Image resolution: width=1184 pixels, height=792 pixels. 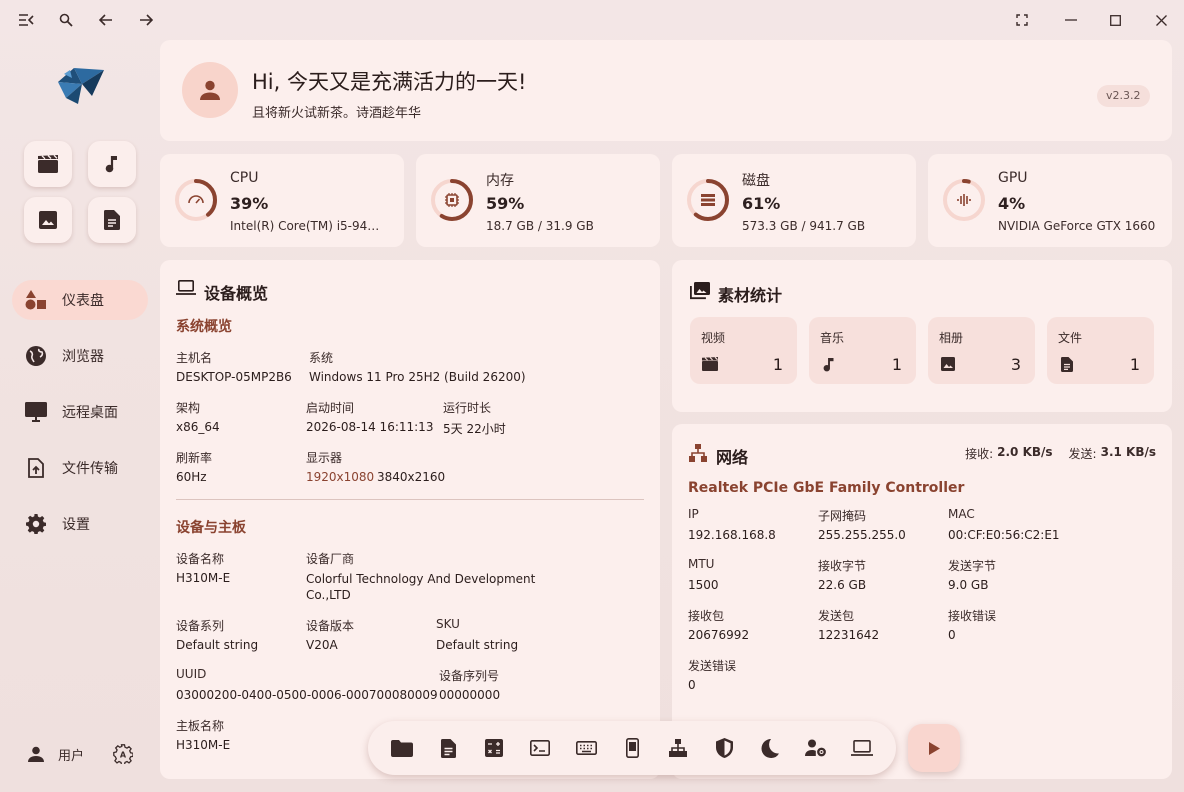 What do you see at coordinates (862, 535) in the screenshot?
I see `subnet-mask-value: 255.255.255.0` at bounding box center [862, 535].